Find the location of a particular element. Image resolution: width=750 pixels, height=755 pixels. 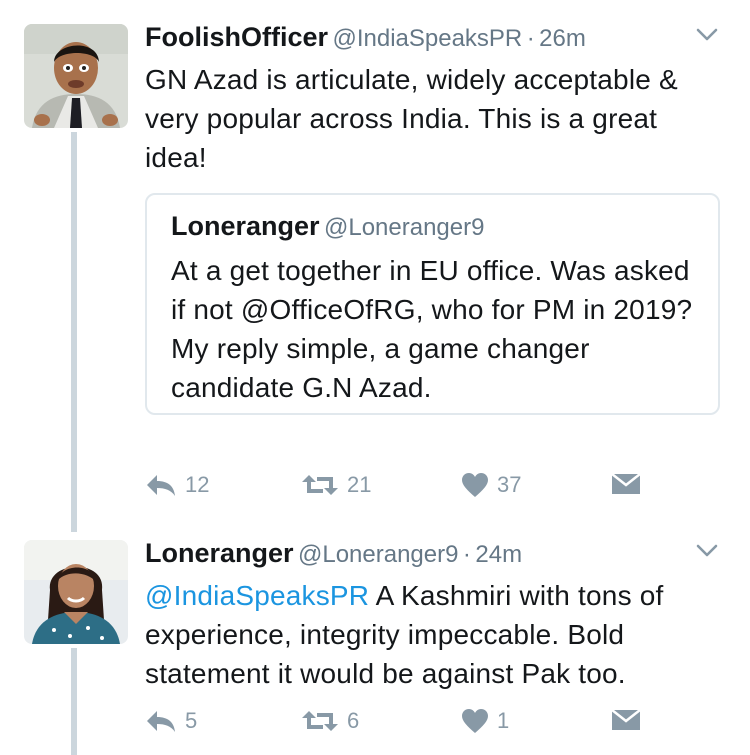

timestamp: 24m is located at coordinates (498, 554).